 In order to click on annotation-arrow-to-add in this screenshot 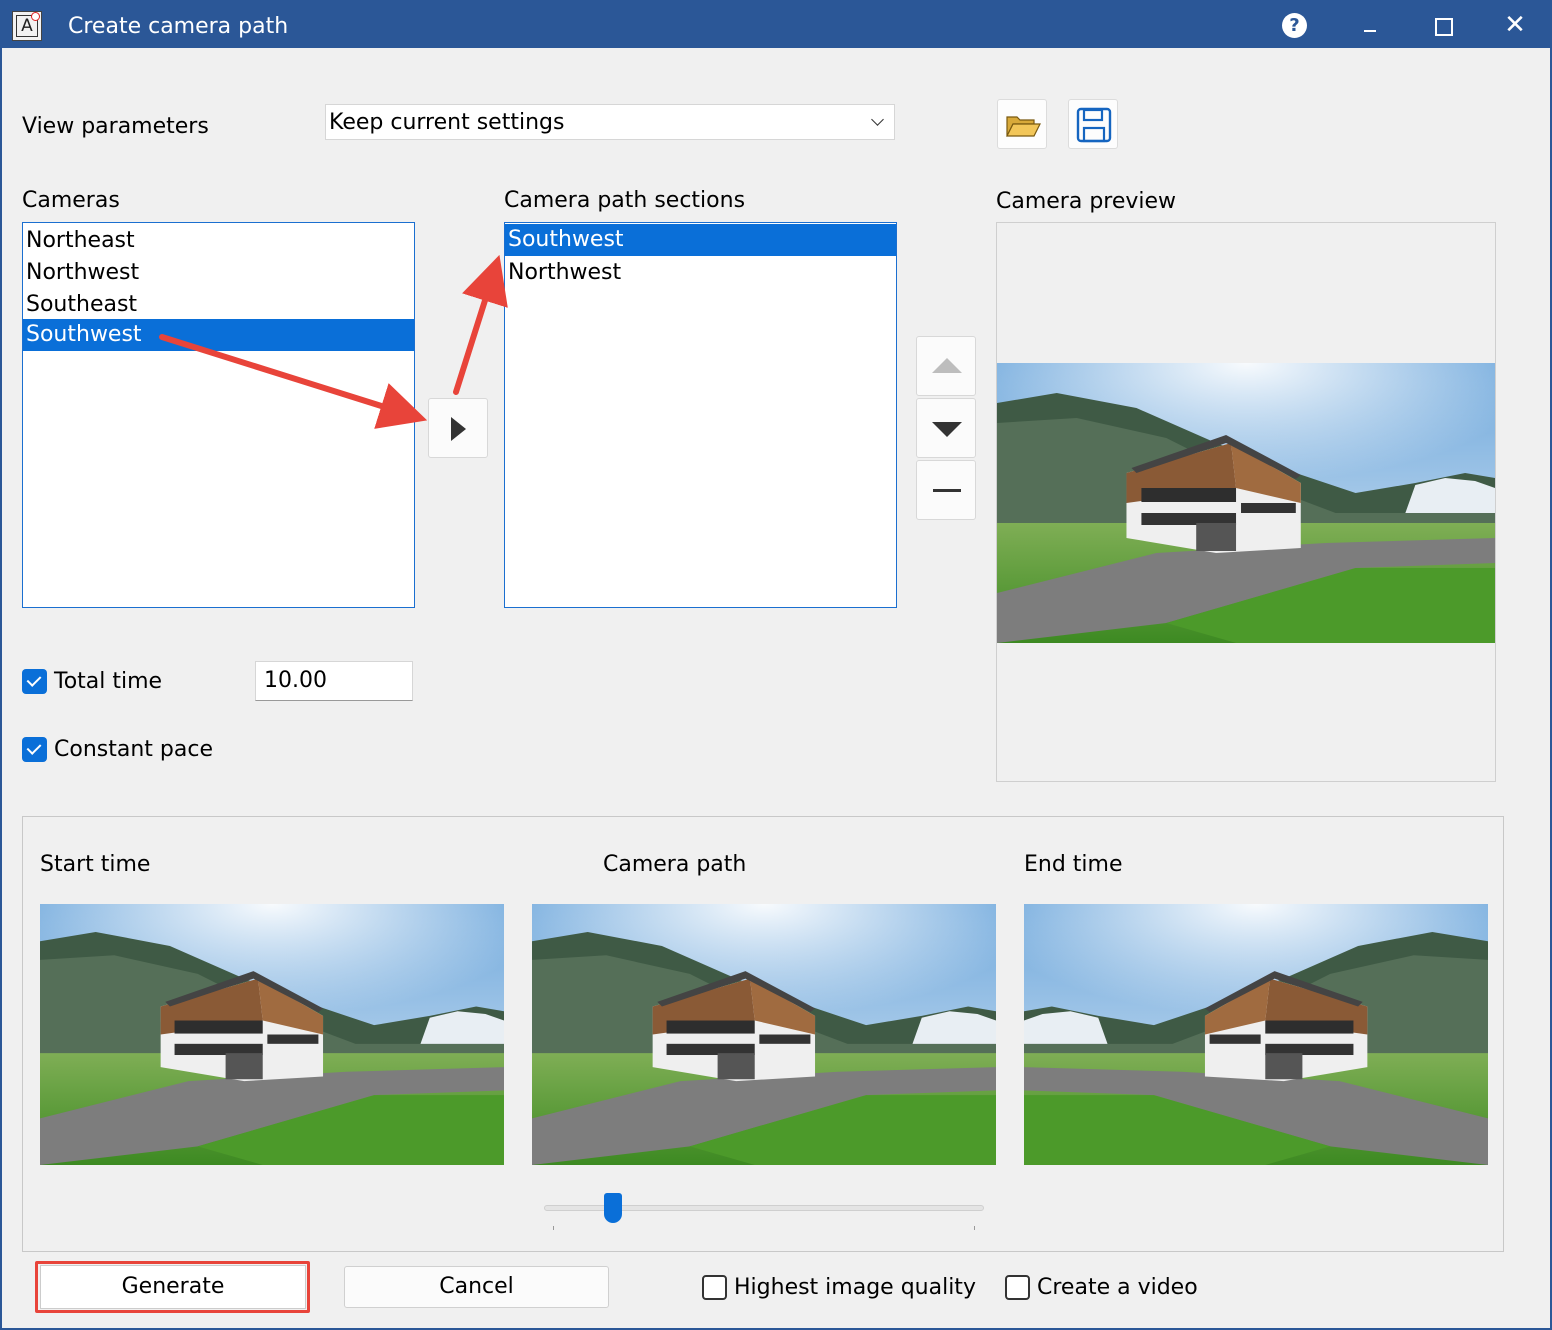, I will do `click(293, 381)`.